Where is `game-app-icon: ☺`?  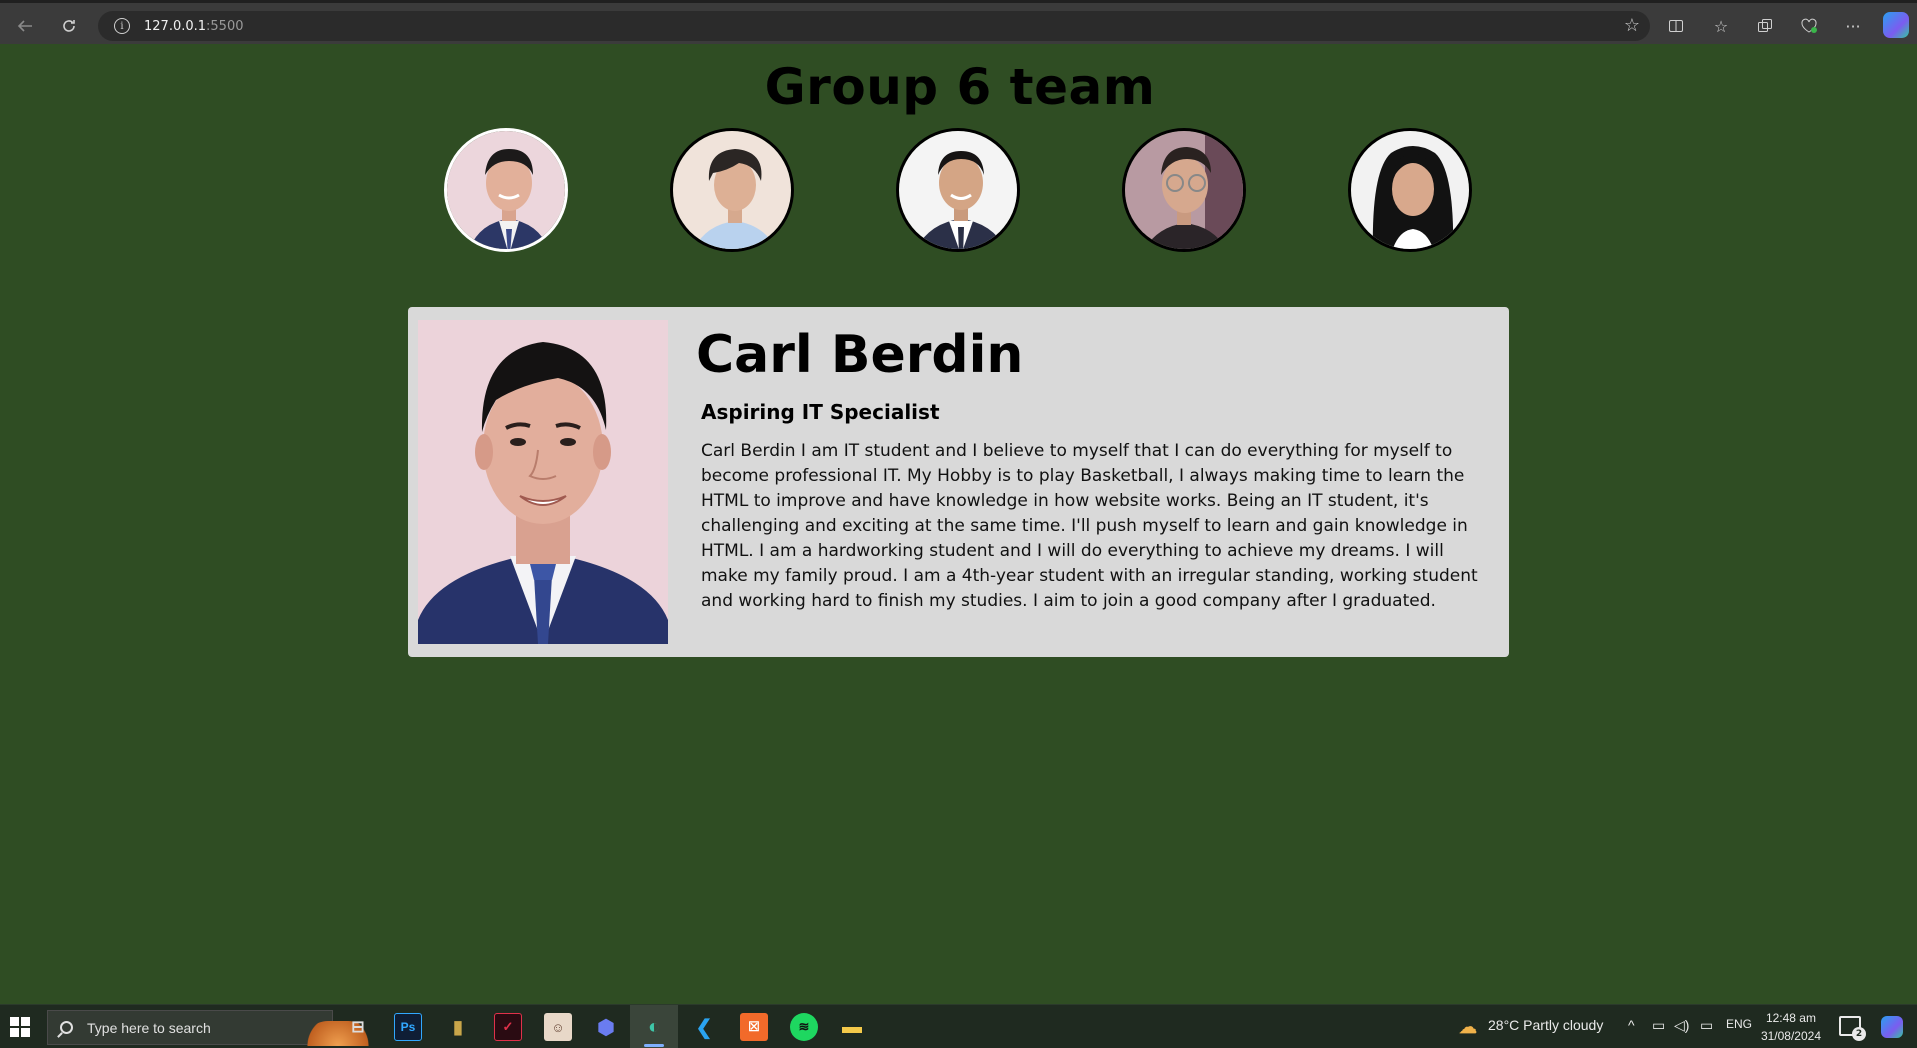 game-app-icon: ☺ is located at coordinates (558, 1027).